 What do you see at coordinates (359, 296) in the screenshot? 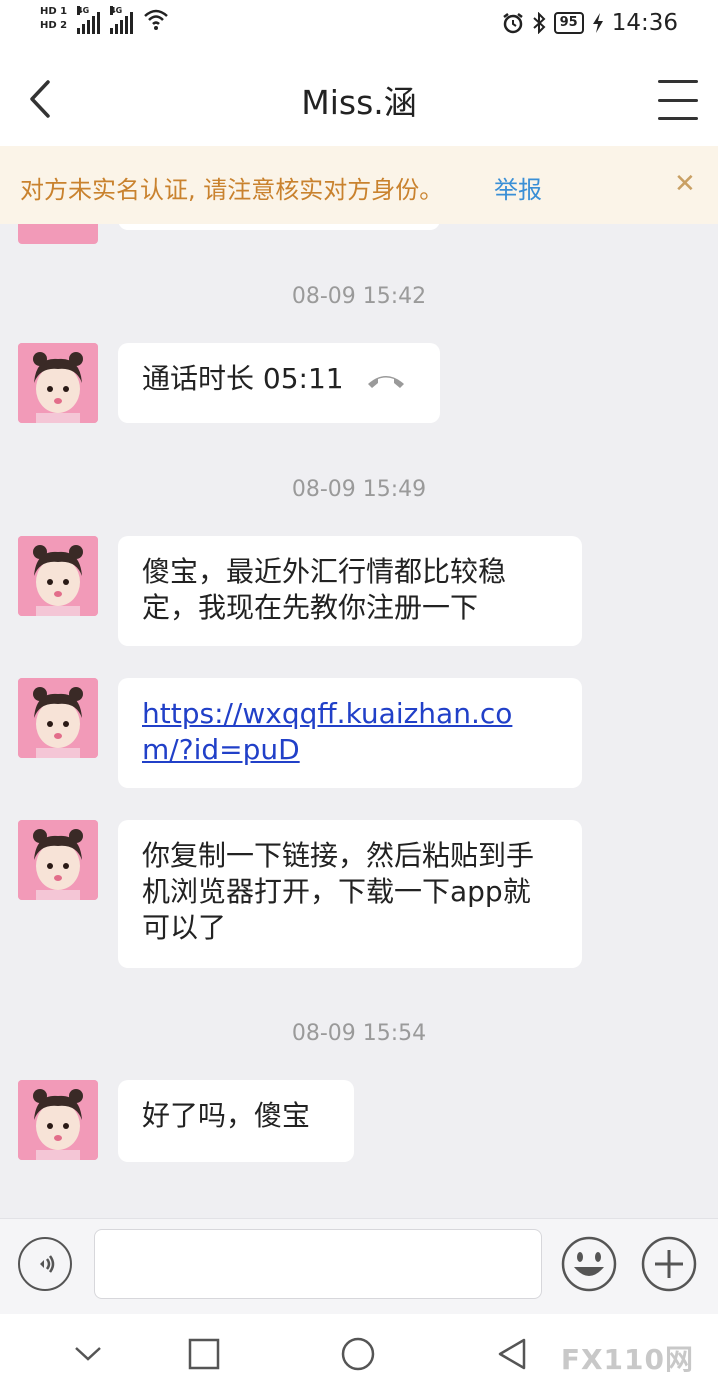
I see `timestamp: 08-09 15:42` at bounding box center [359, 296].